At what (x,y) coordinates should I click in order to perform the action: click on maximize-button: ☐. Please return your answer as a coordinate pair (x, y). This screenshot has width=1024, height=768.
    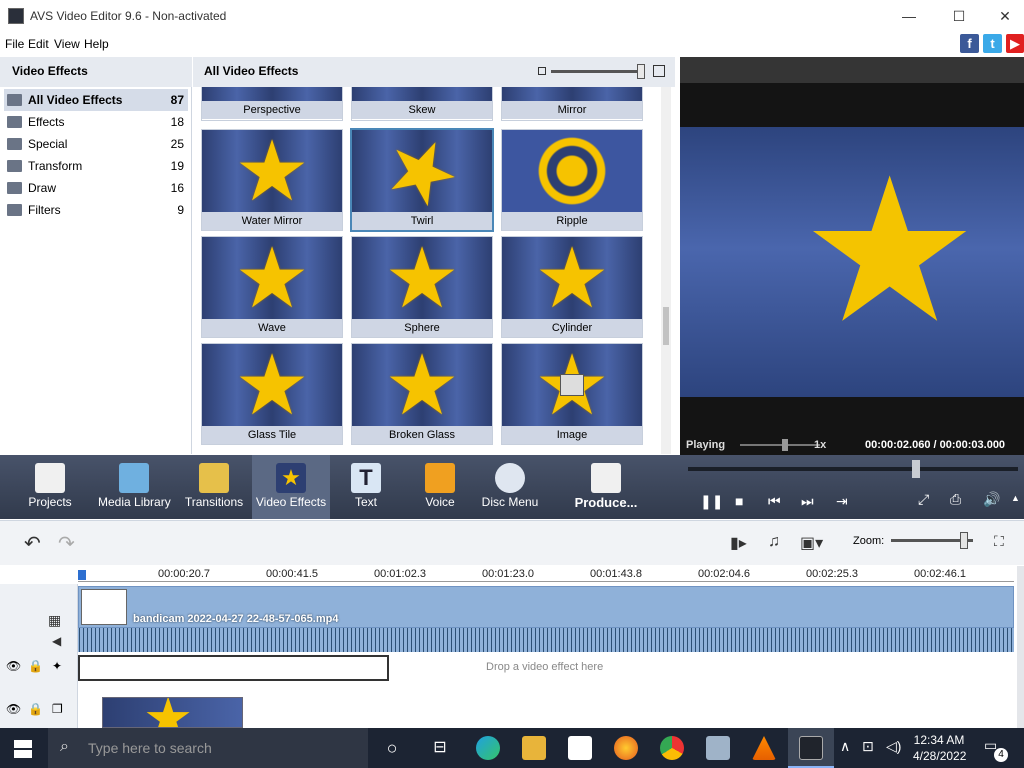
    Looking at the image, I should click on (959, 16).